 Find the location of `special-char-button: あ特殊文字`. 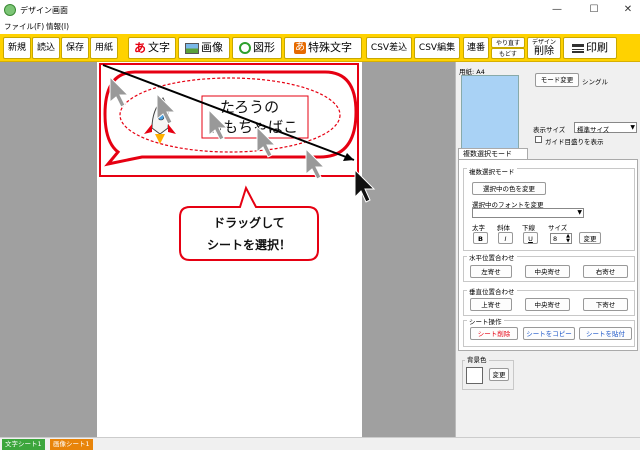

special-char-button: あ特殊文字 is located at coordinates (323, 48).